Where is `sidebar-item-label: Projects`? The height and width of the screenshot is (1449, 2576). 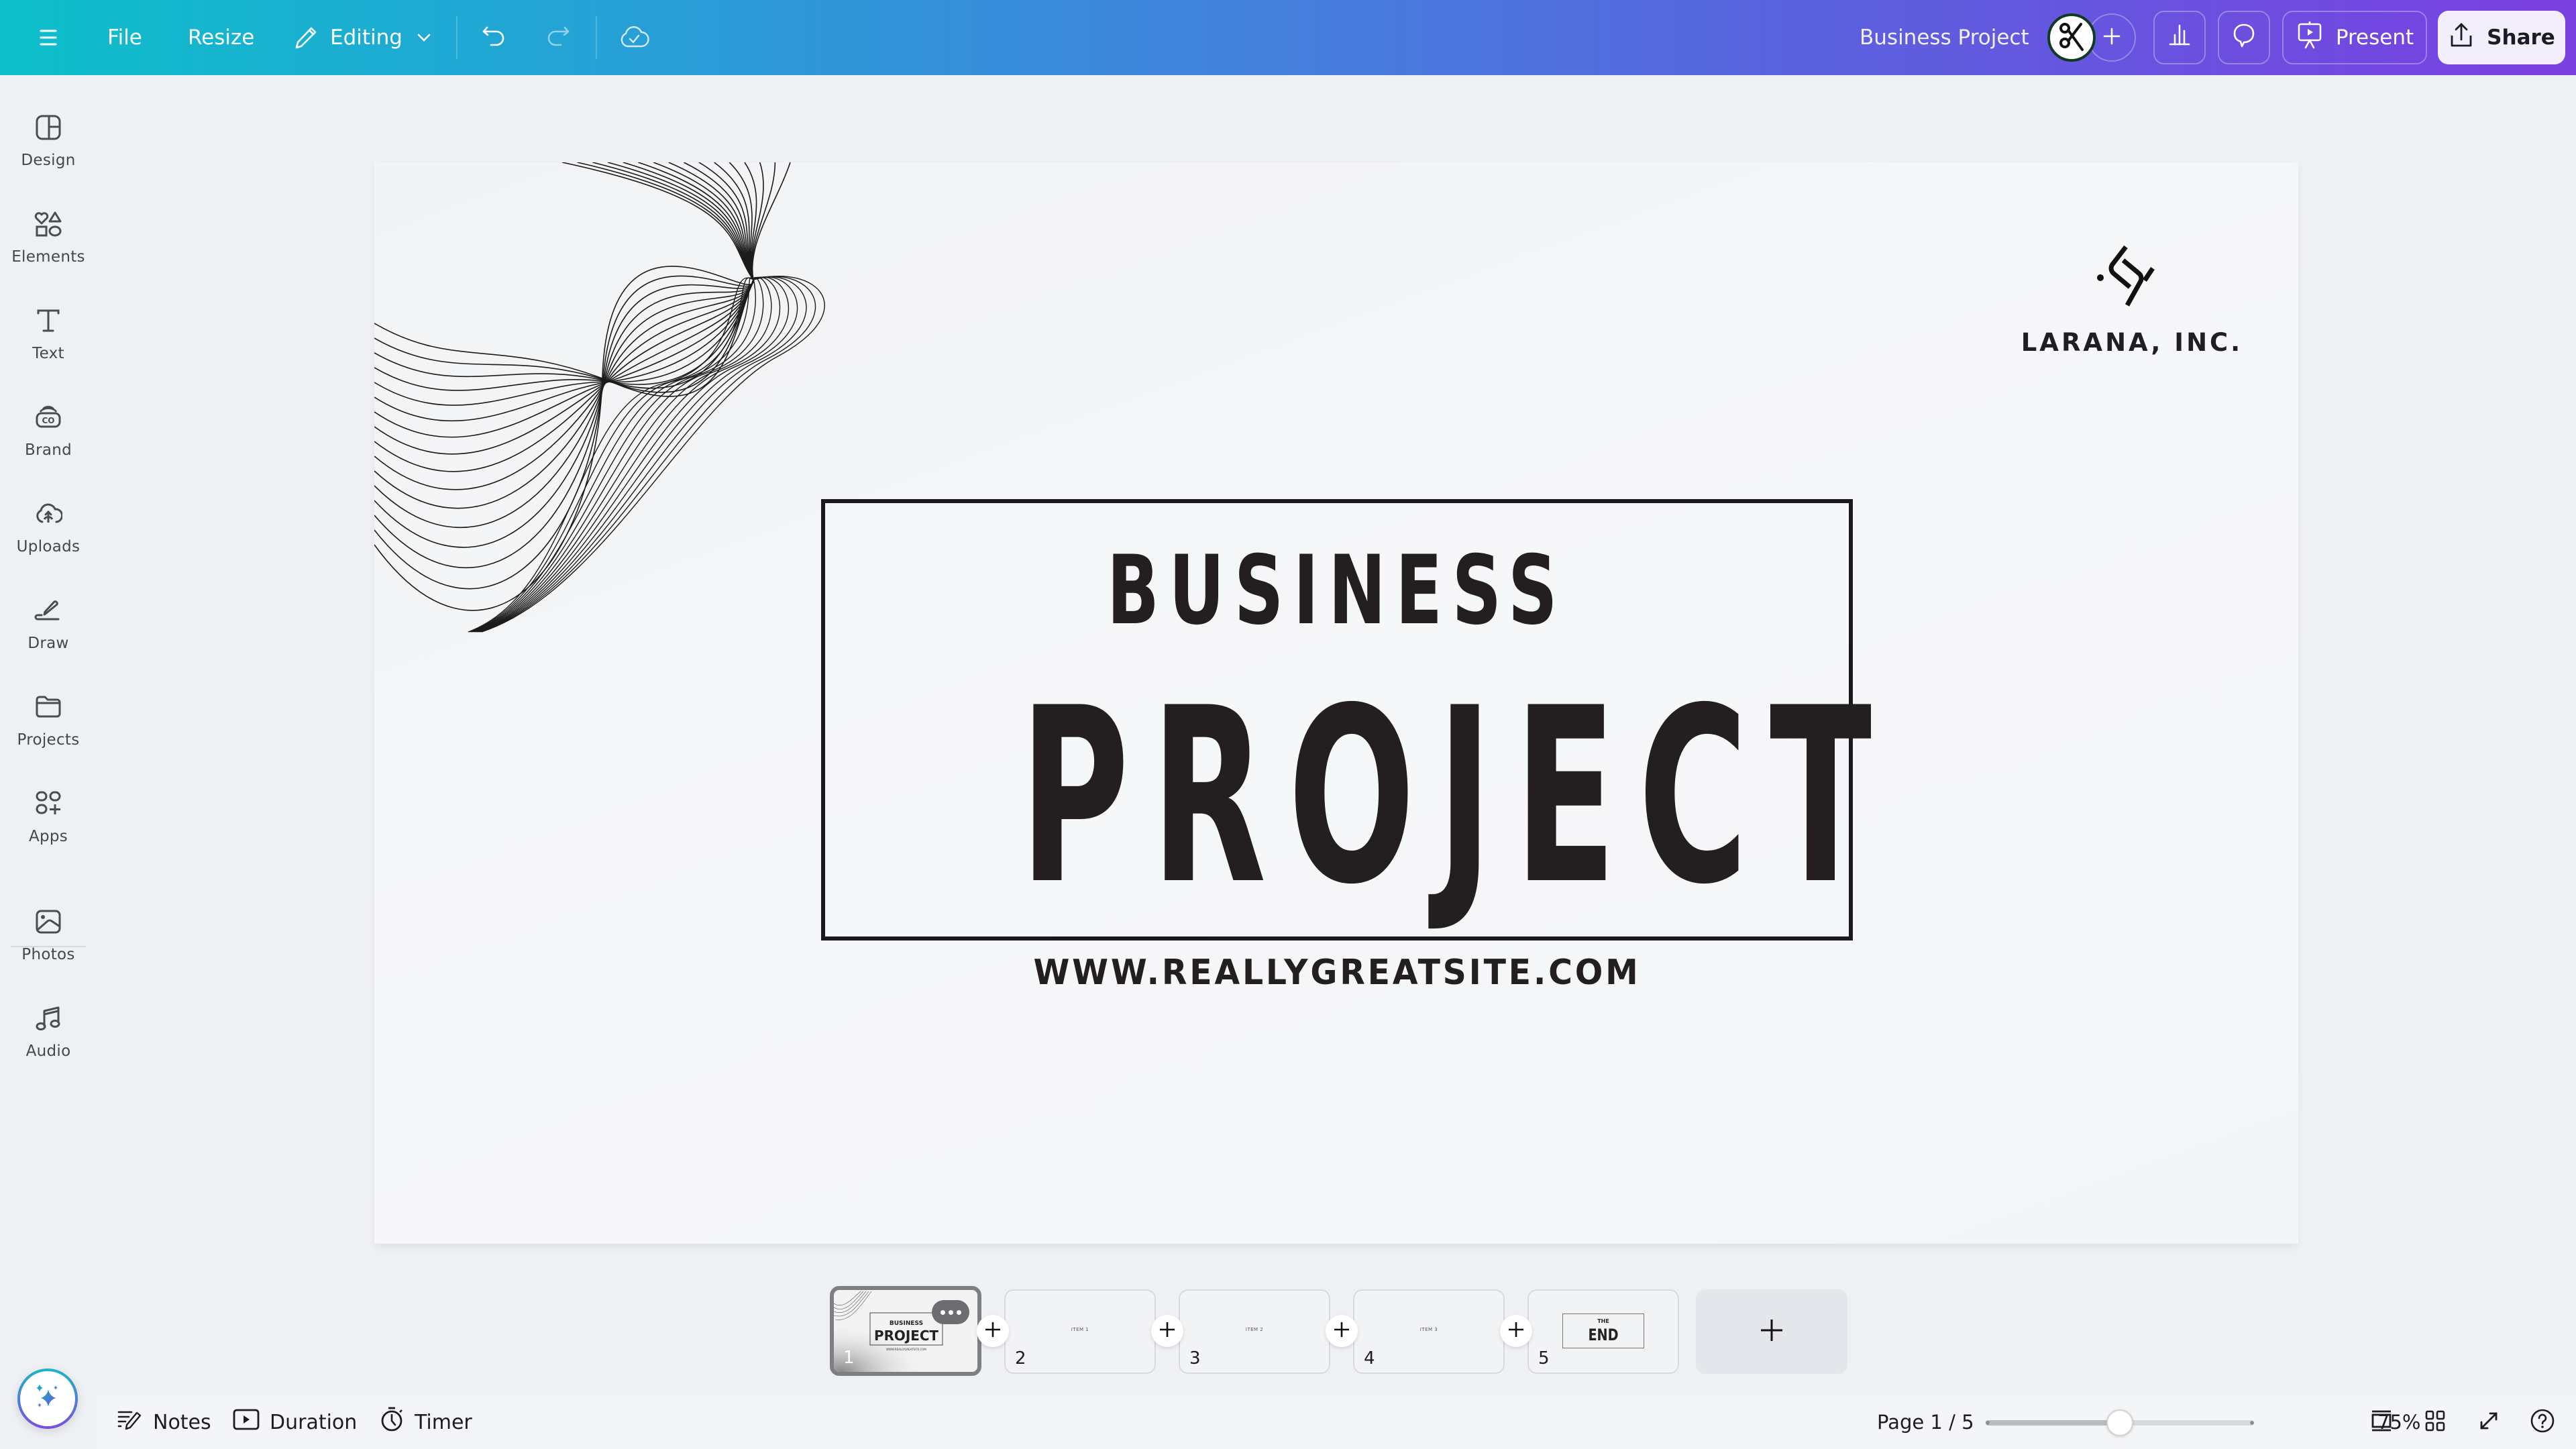 sidebar-item-label: Projects is located at coordinates (48, 740).